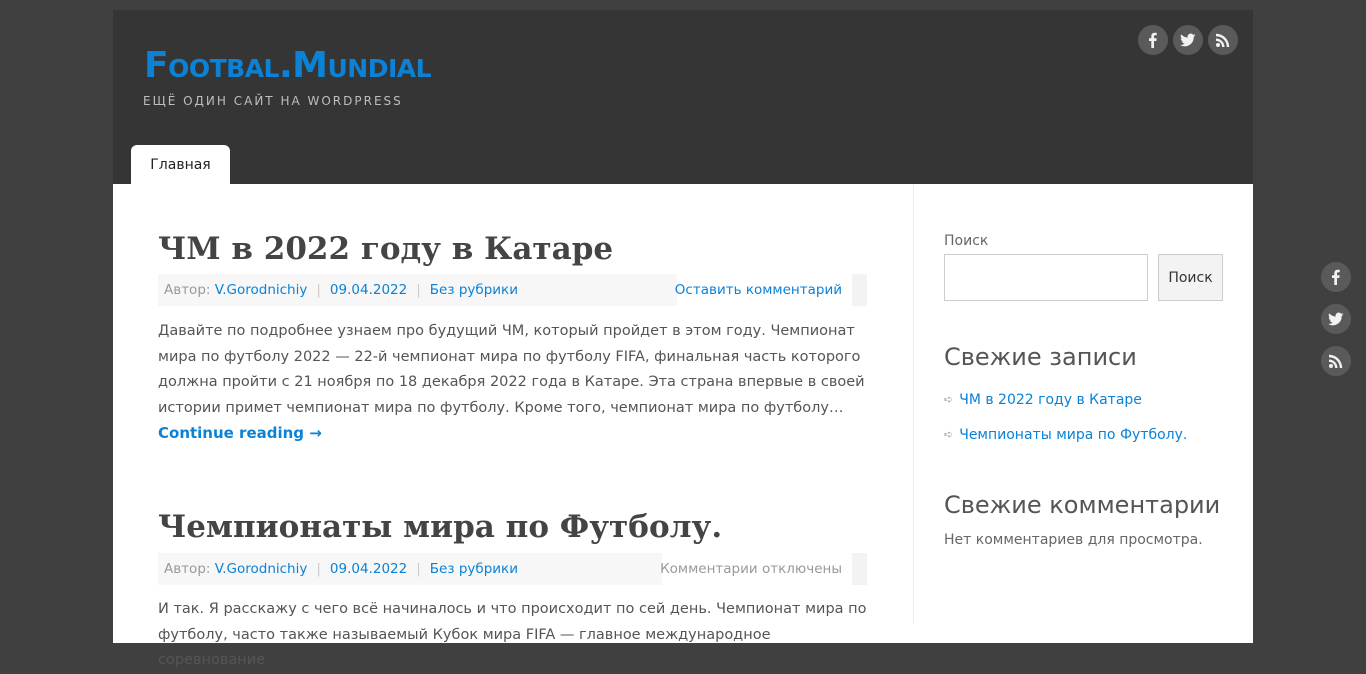  What do you see at coordinates (273, 101) in the screenshot?
I see `site-description: ЕЩЁ ОДИН САЙТ НА WORDPRESS` at bounding box center [273, 101].